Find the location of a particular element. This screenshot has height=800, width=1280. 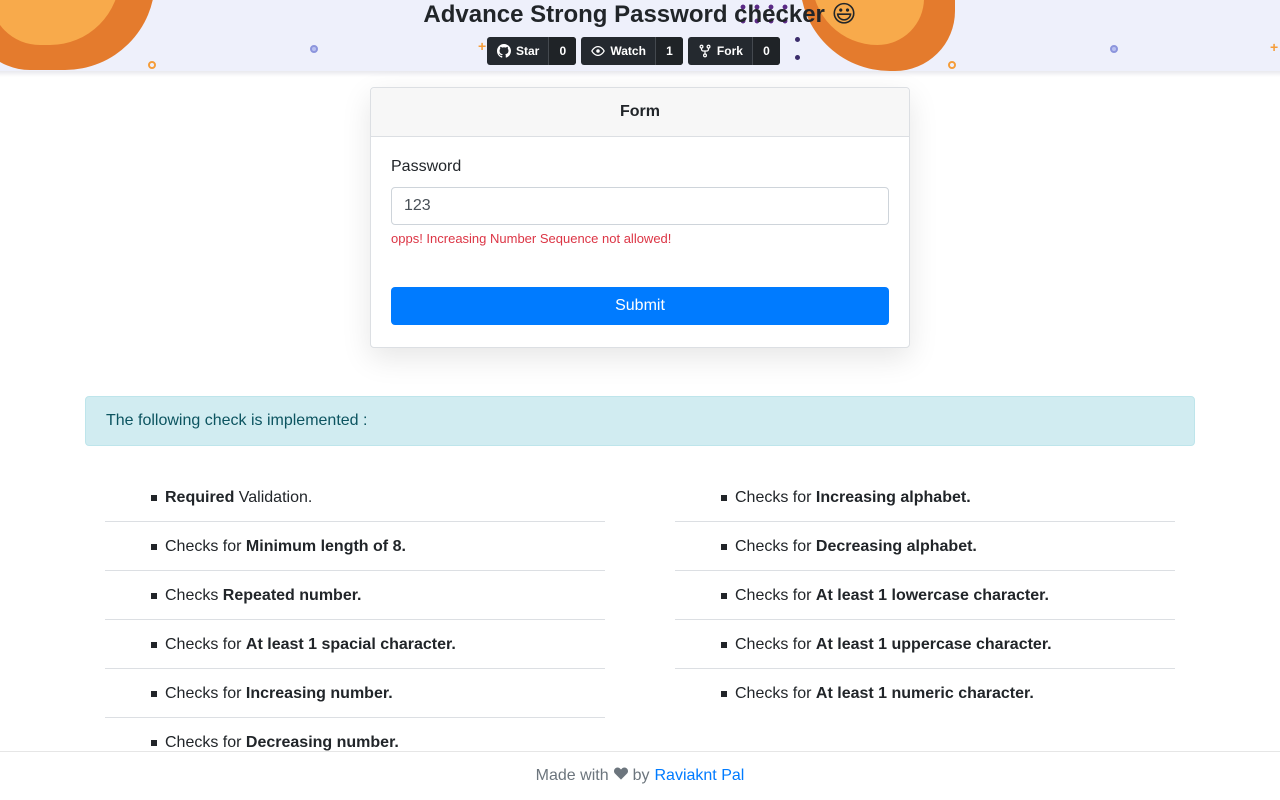

list-item: Checks Repeated number. is located at coordinates (355, 595).